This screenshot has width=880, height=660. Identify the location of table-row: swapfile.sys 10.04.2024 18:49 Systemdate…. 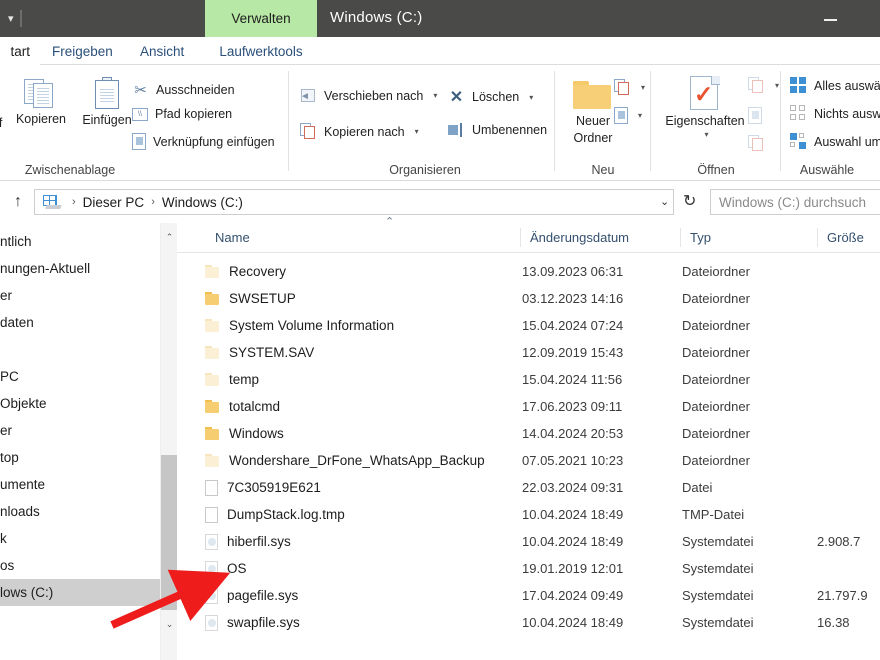
(528, 622).